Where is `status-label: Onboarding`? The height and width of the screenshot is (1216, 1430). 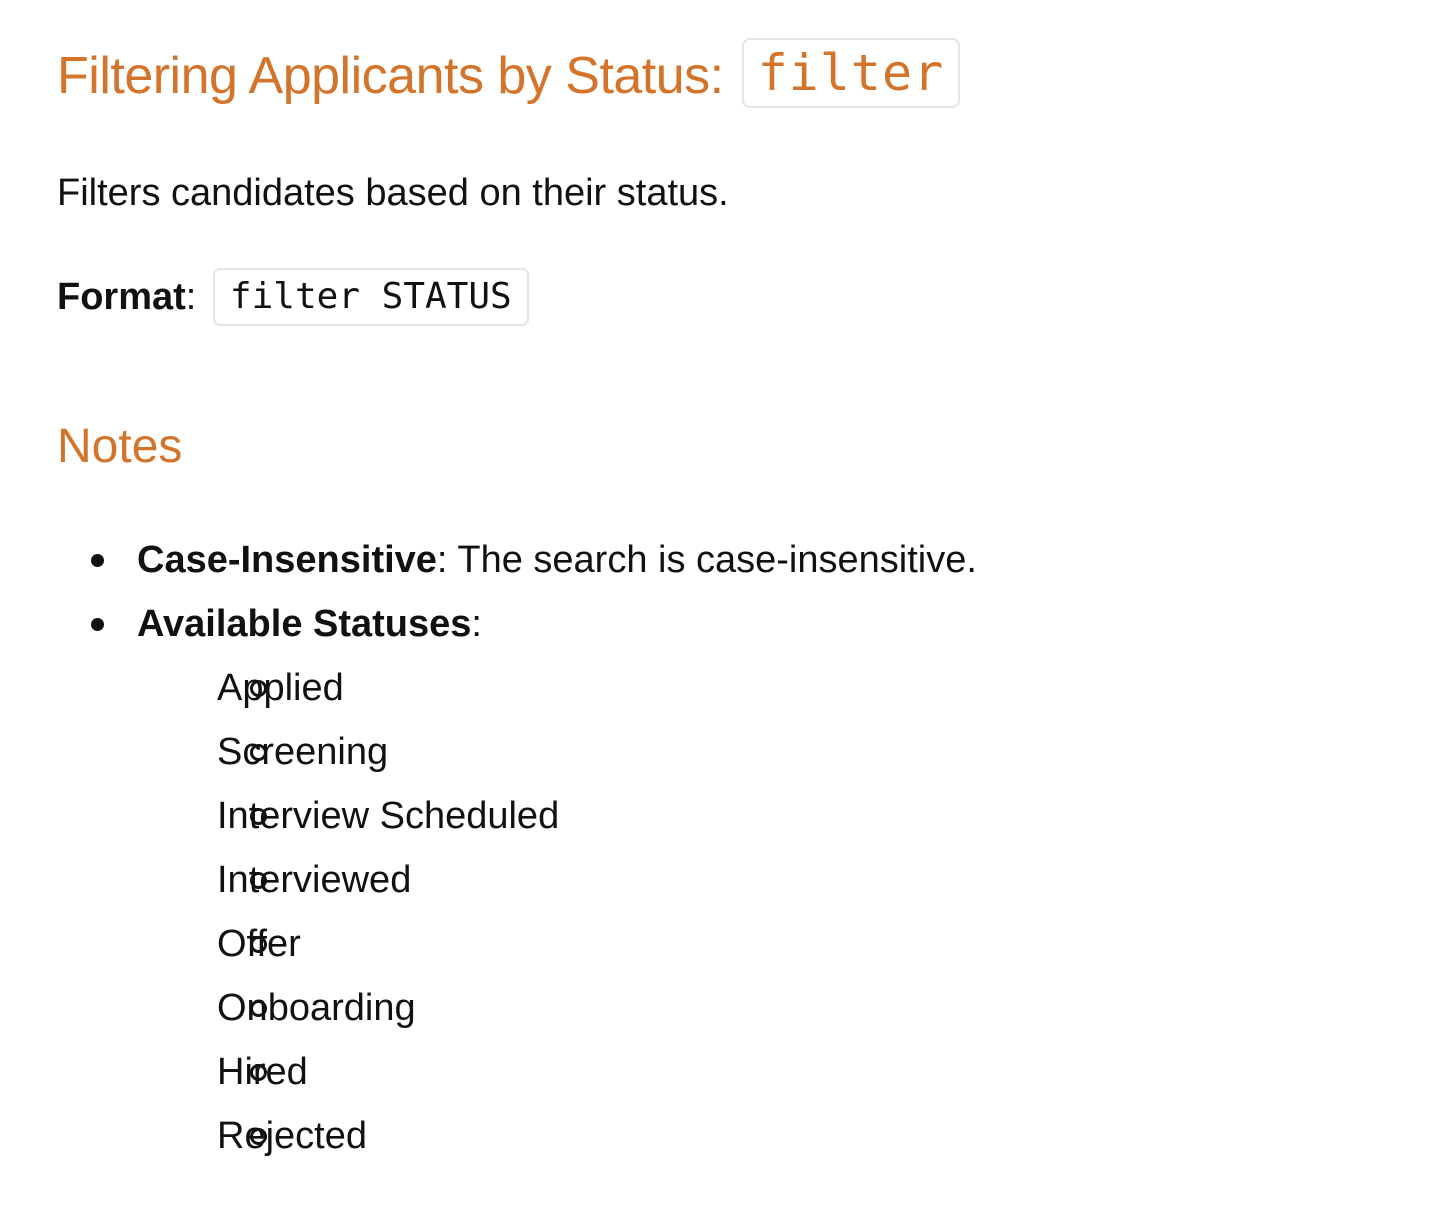
status-label: Onboarding is located at coordinates (316, 1008).